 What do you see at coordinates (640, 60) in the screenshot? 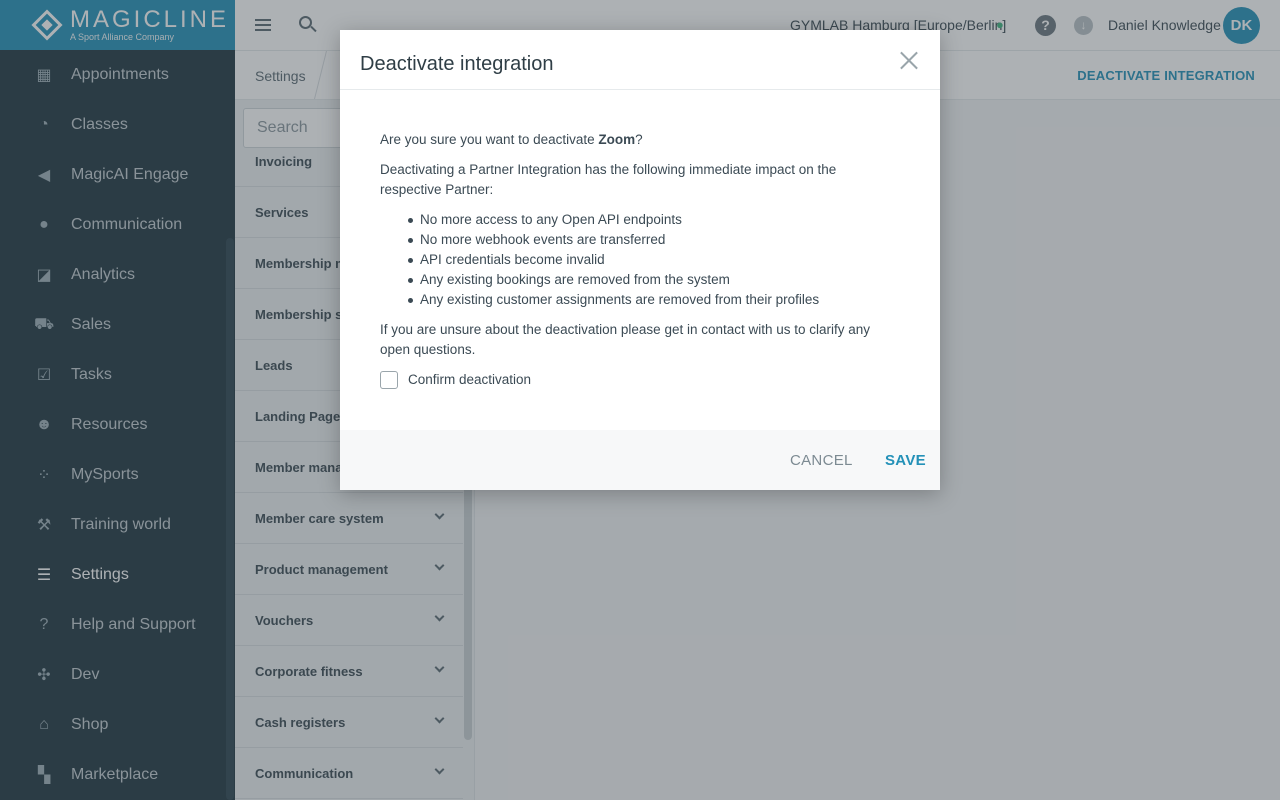
I see `dialog-header: Deactivate integration` at bounding box center [640, 60].